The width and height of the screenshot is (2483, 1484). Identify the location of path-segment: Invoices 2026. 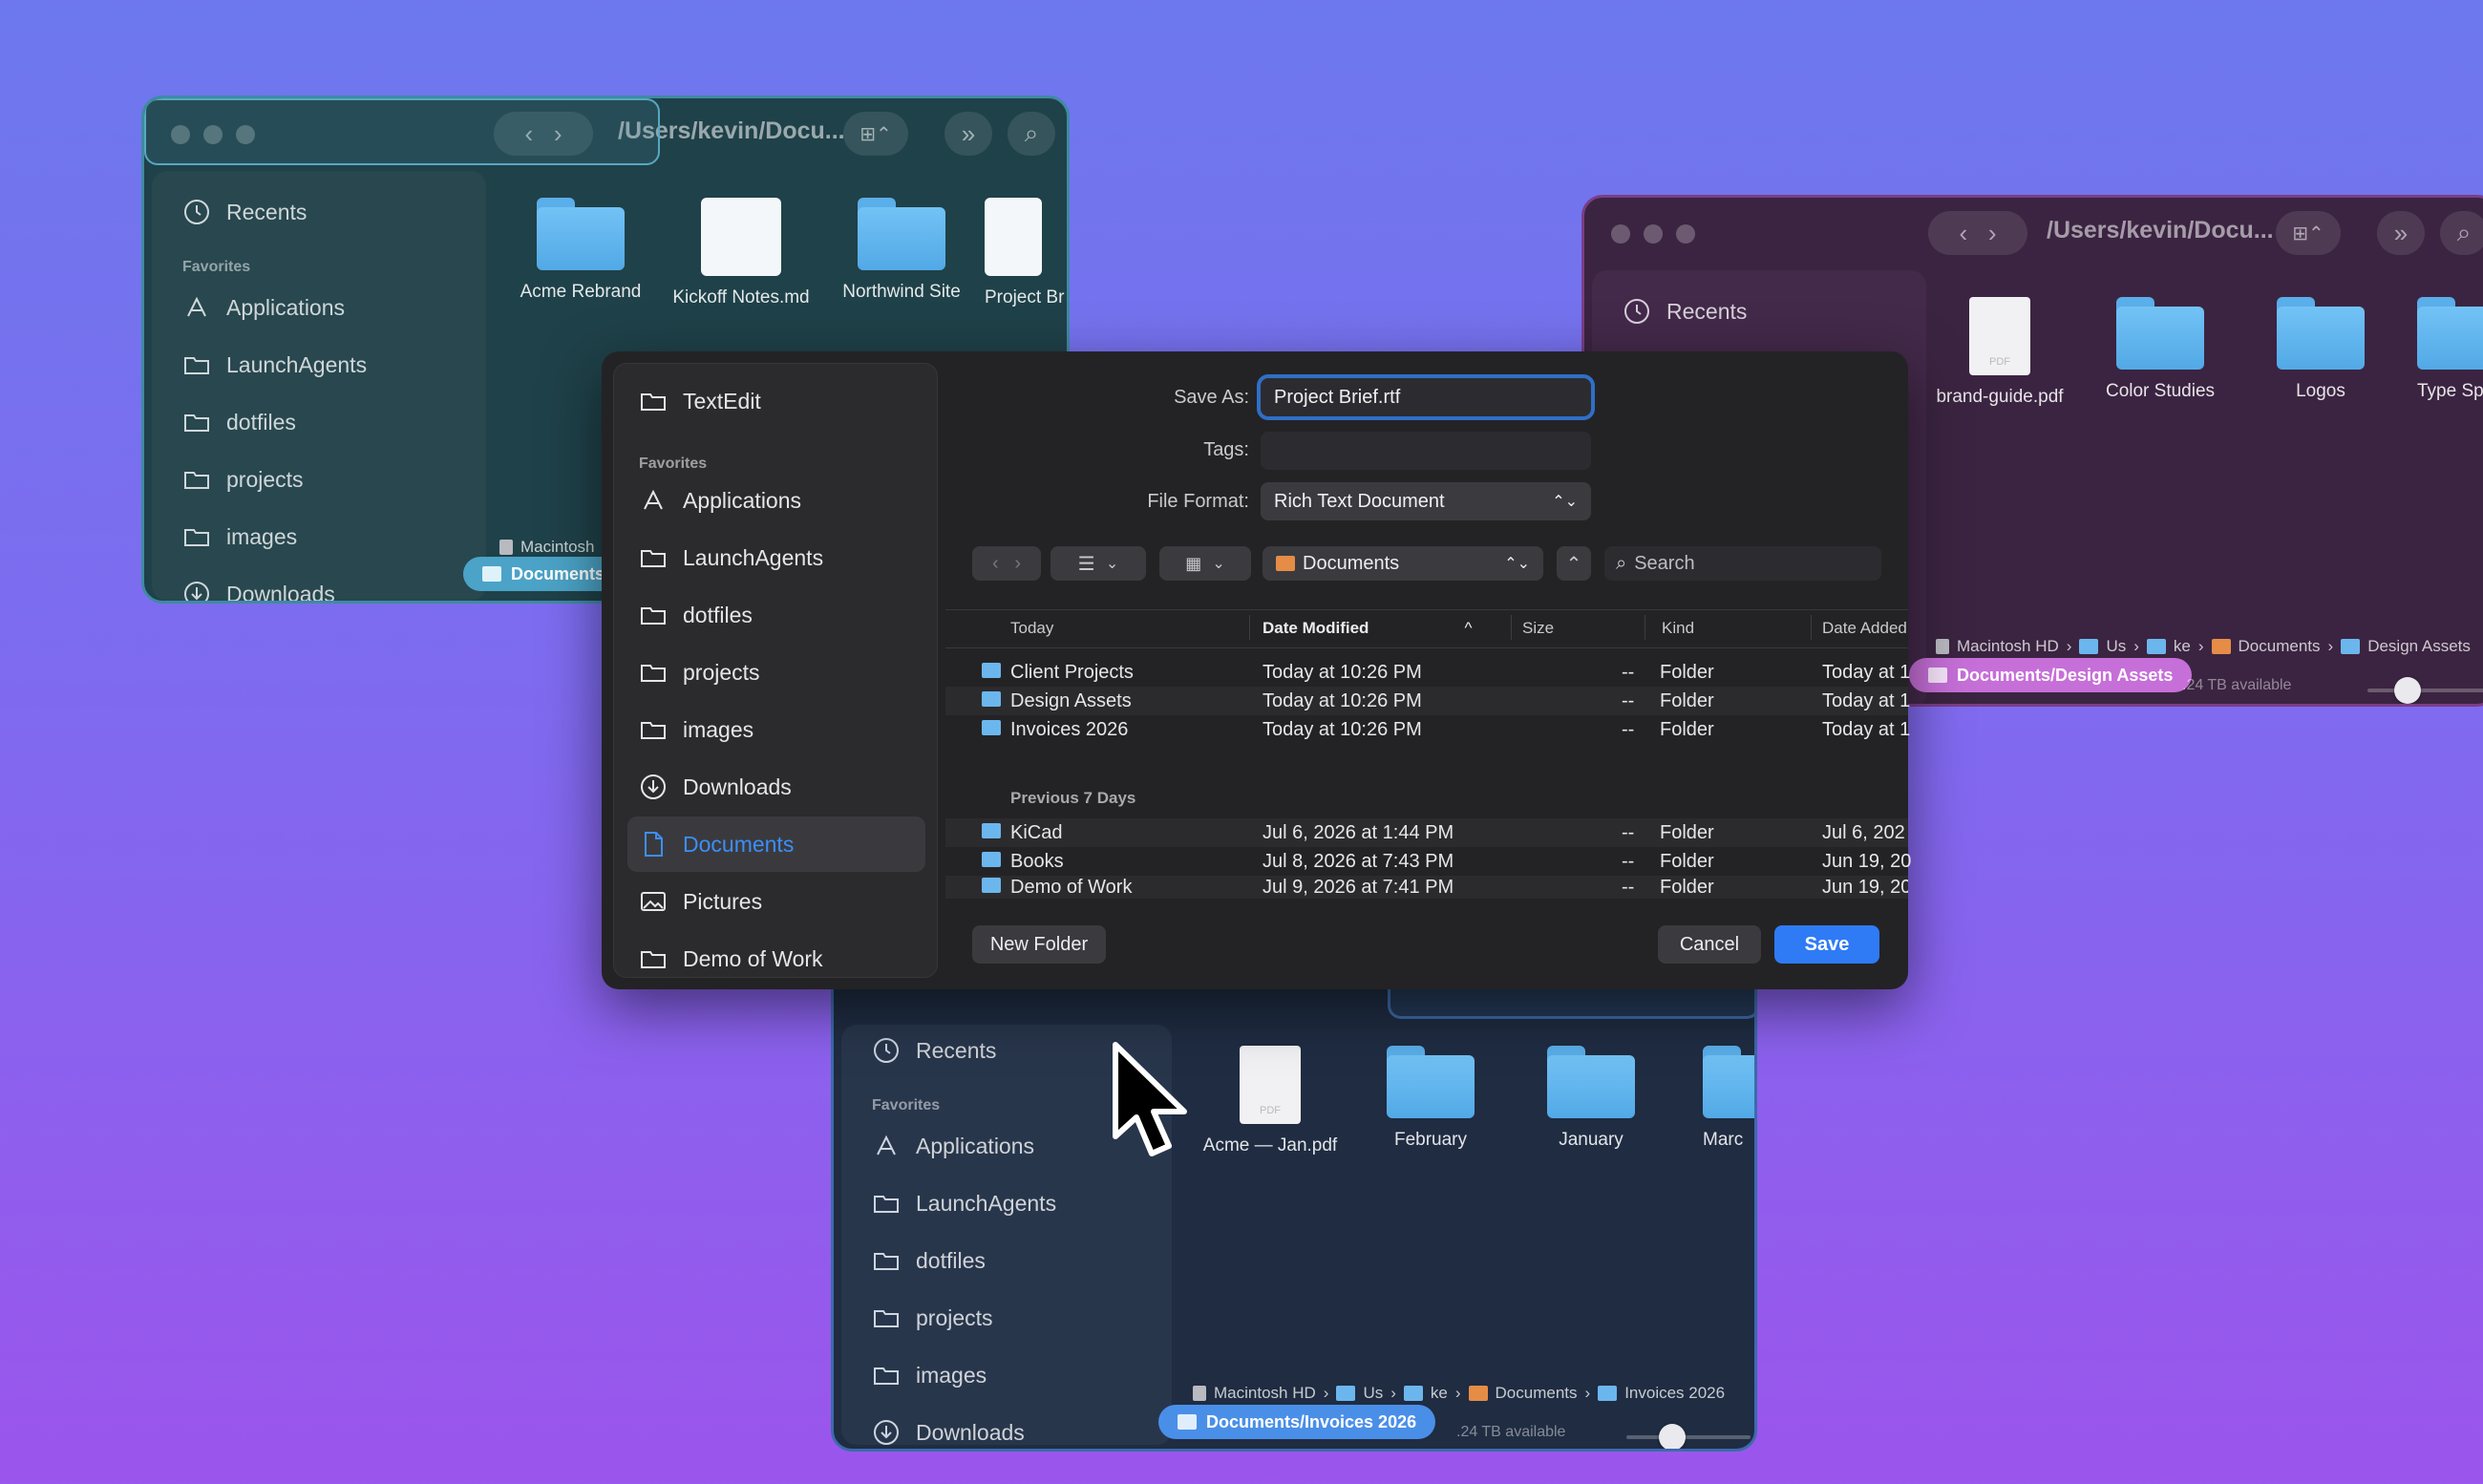
(1674, 1394).